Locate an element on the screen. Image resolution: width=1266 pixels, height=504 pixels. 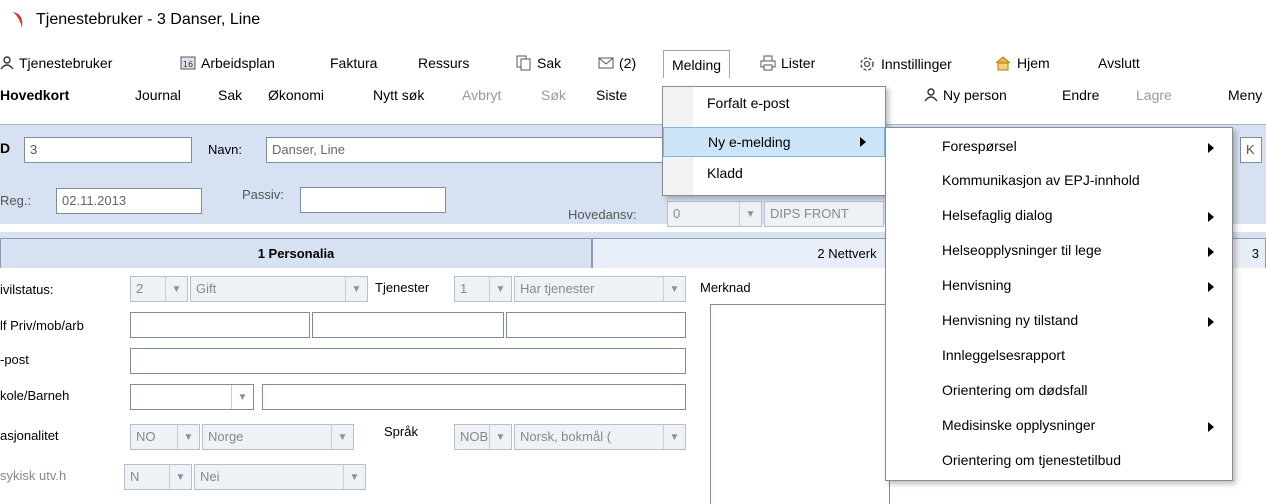
menu-label: Sak is located at coordinates (549, 63).